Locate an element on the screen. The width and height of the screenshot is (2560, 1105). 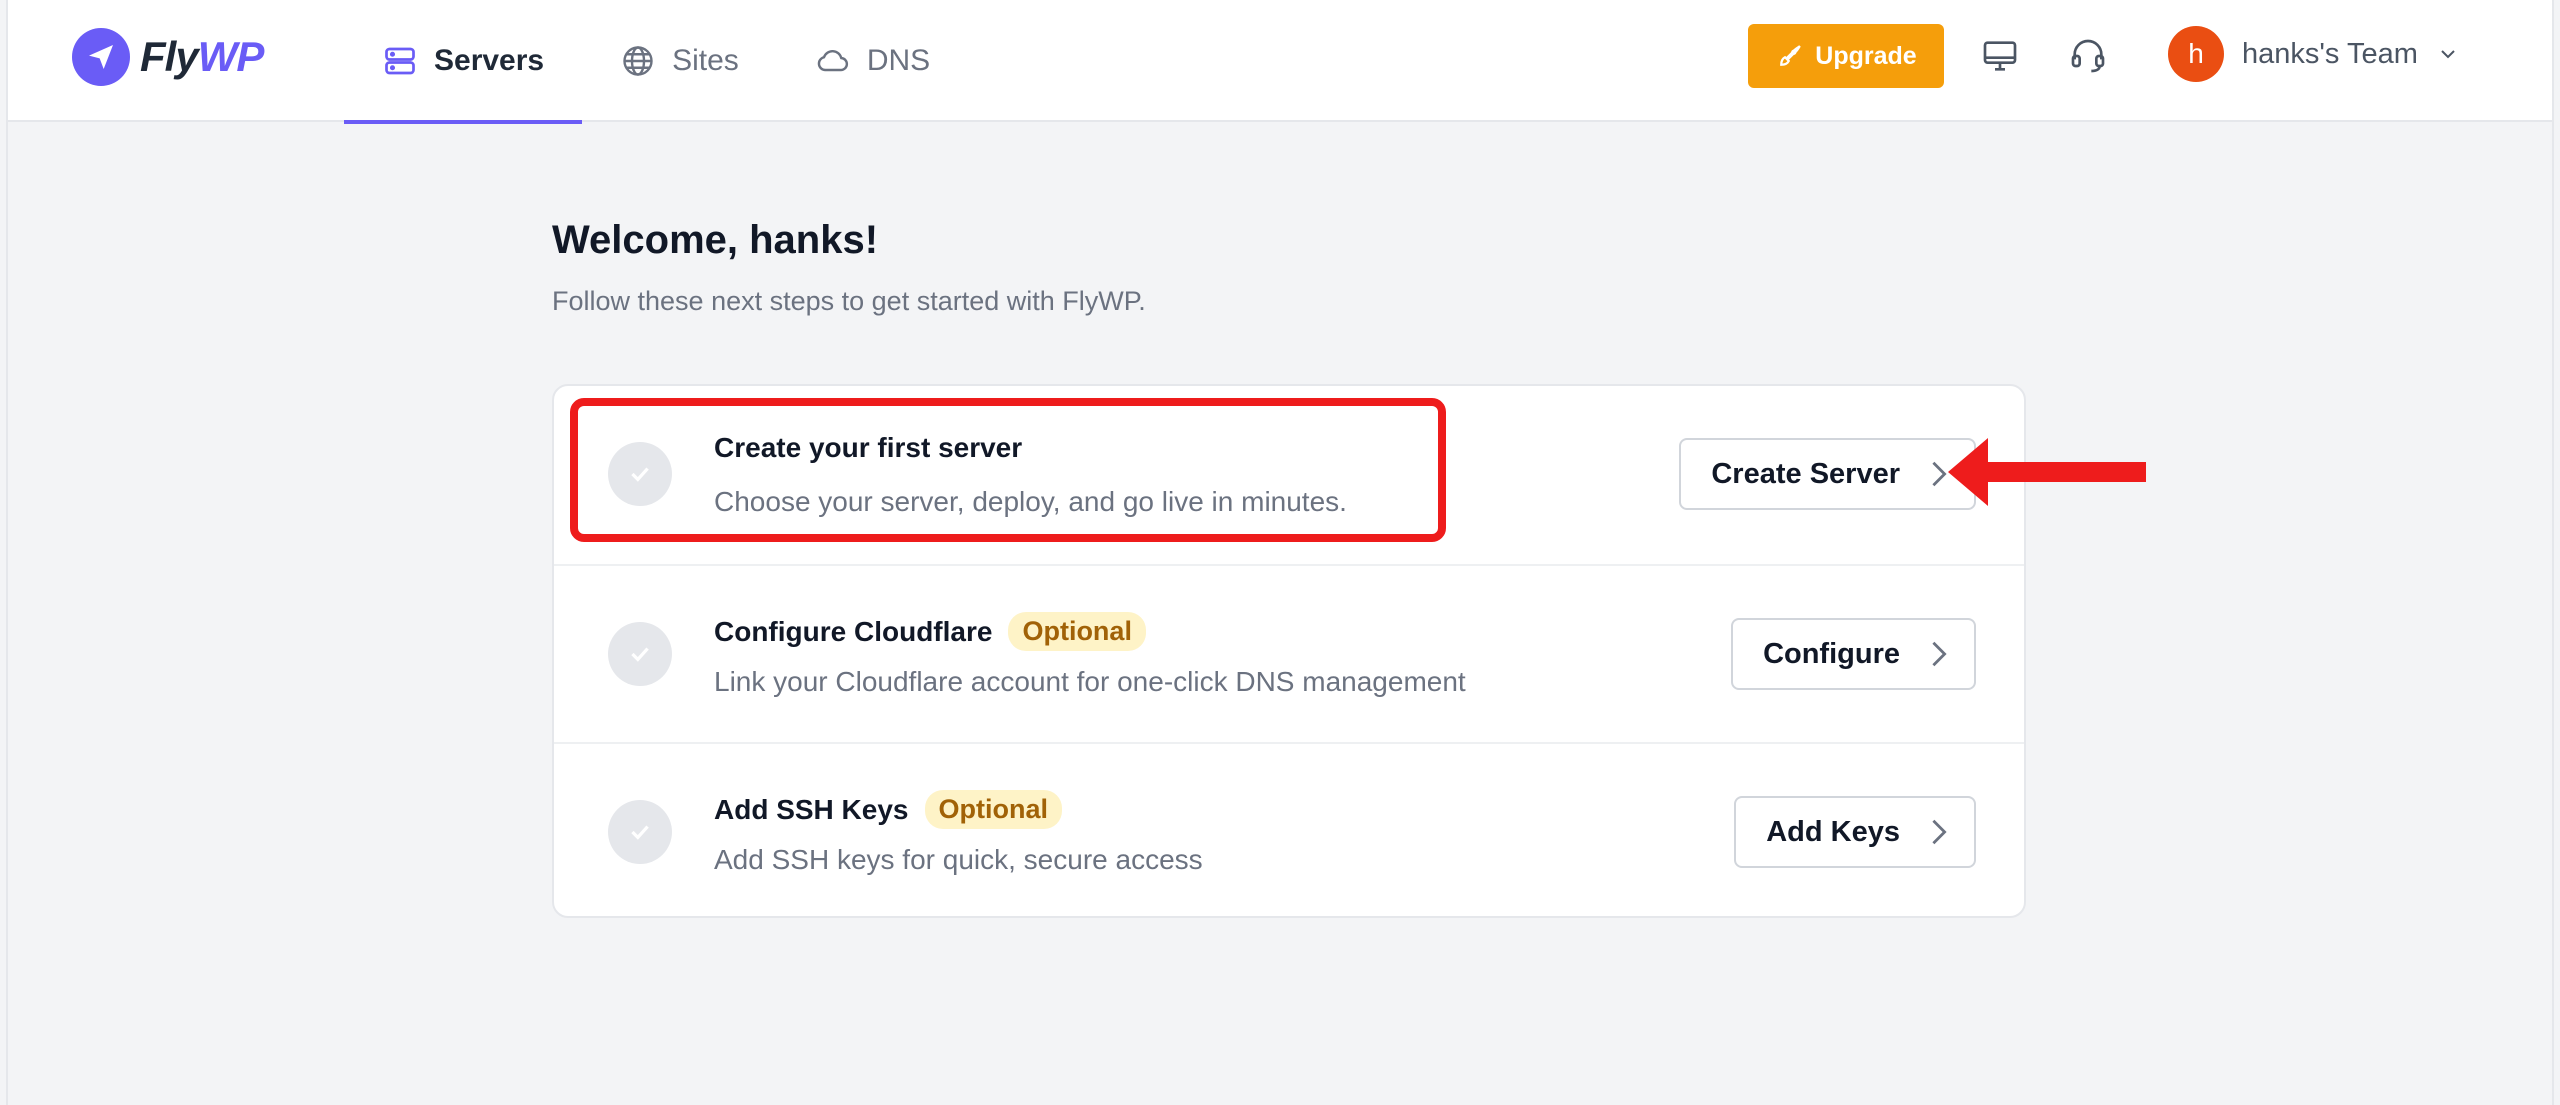
nav-dns-label: DNS is located at coordinates (898, 60).